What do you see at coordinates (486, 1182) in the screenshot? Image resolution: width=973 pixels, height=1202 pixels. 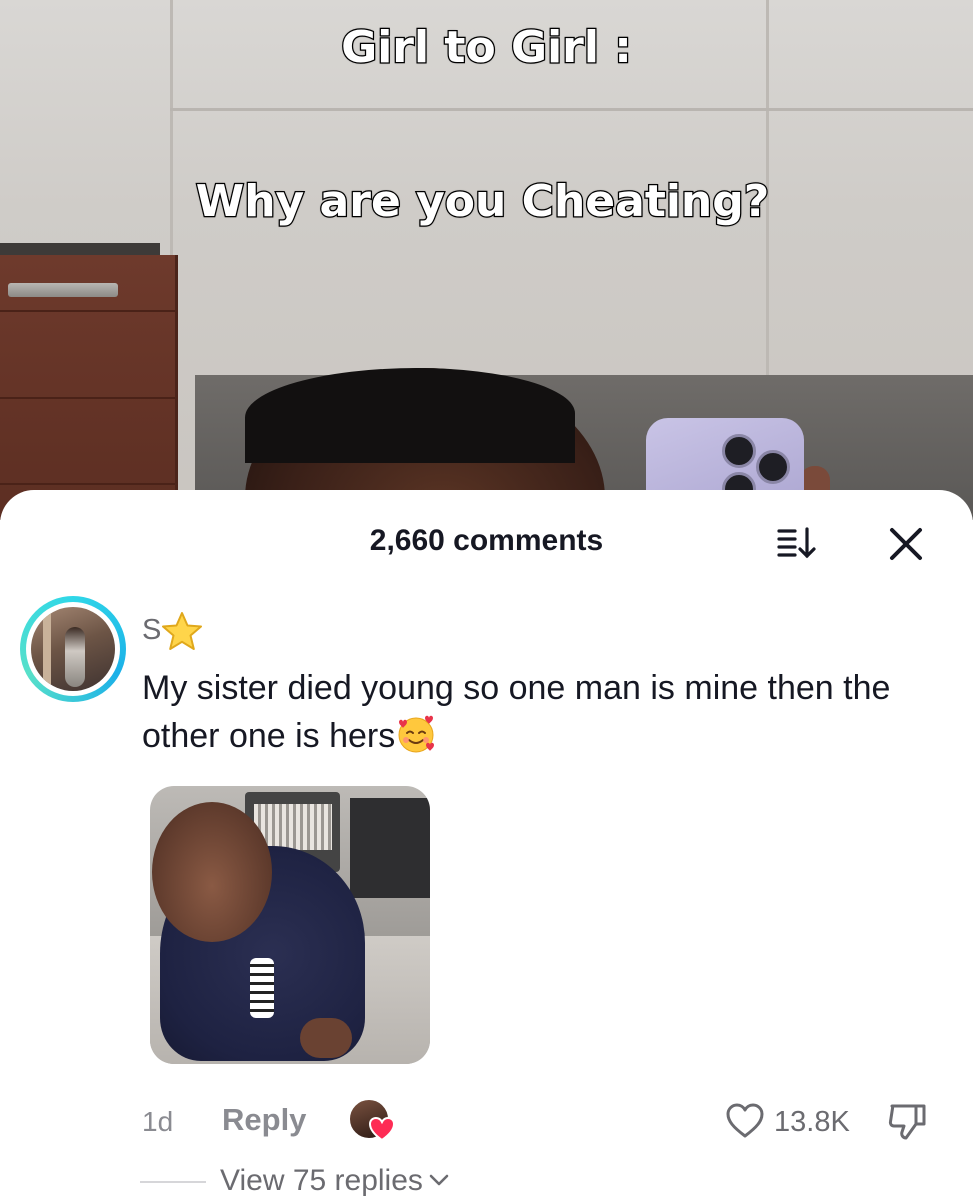 I see `view-replies-row: View 75 replies` at bounding box center [486, 1182].